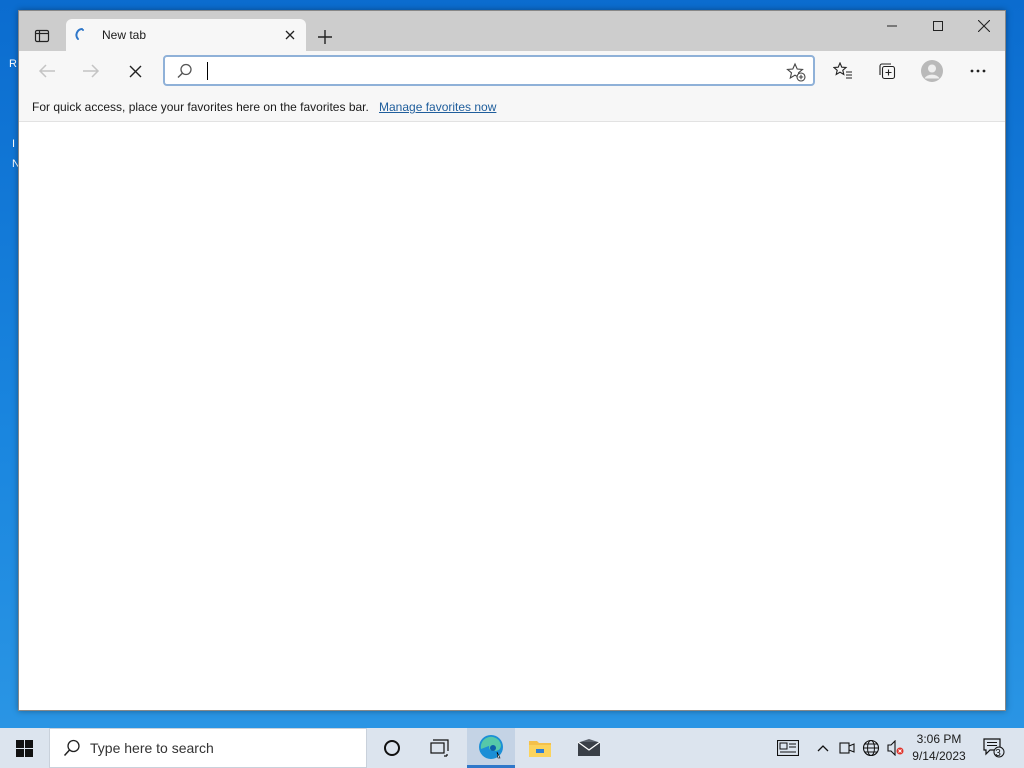 The height and width of the screenshot is (768, 1024). I want to click on clock-time: 3:06 PM, so click(939, 739).